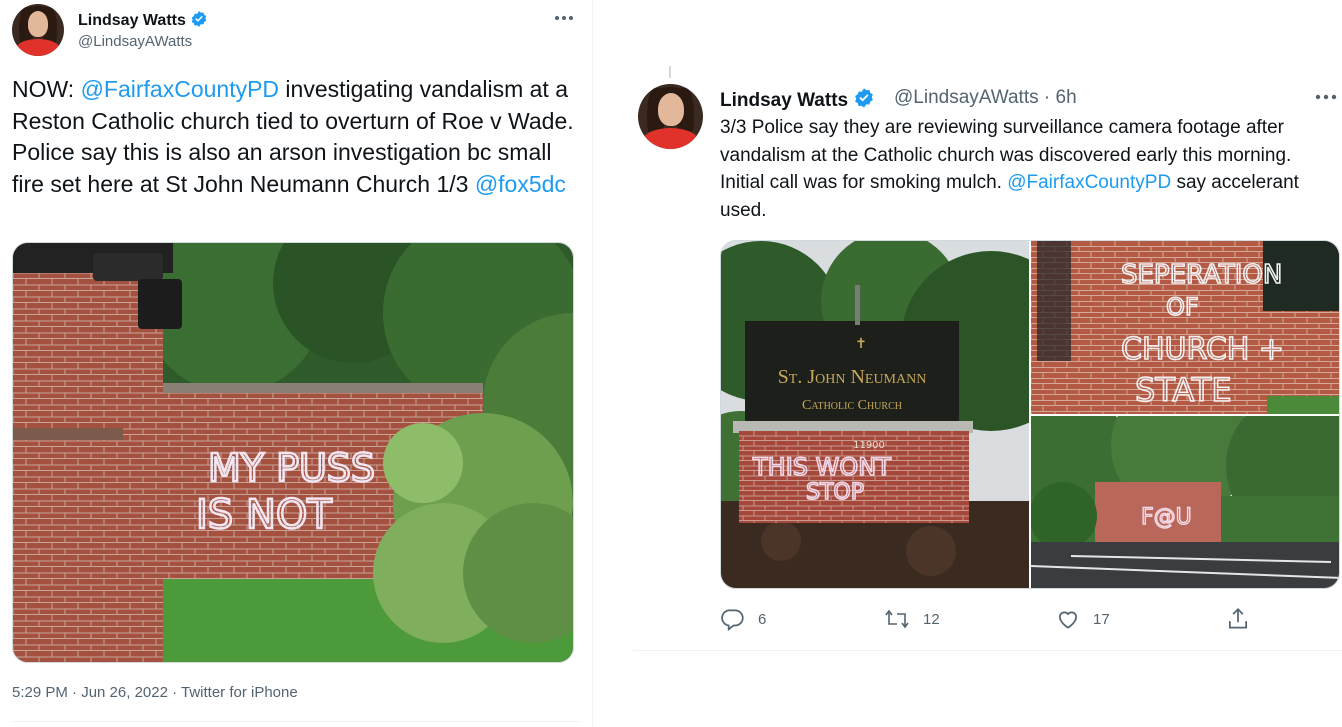 This screenshot has width=1342, height=727. Describe the element at coordinates (1166, 517) in the screenshot. I see `graffiti-text: F@U` at that location.